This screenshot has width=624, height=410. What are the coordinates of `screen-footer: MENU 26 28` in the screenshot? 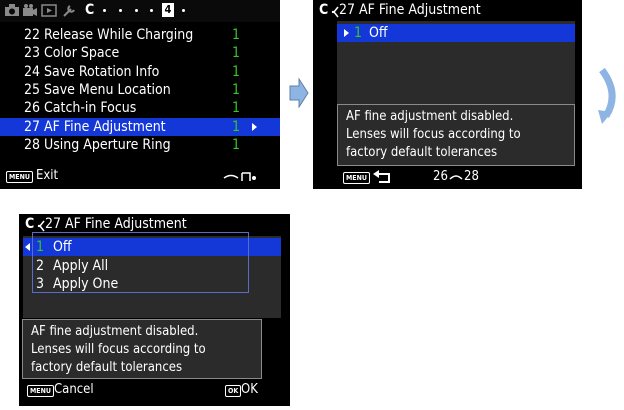 It's located at (447, 177).